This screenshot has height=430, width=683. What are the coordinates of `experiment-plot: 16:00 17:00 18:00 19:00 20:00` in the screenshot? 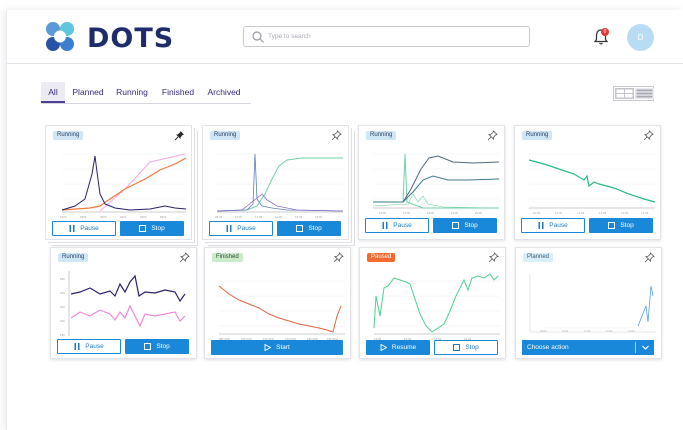 It's located at (436, 184).